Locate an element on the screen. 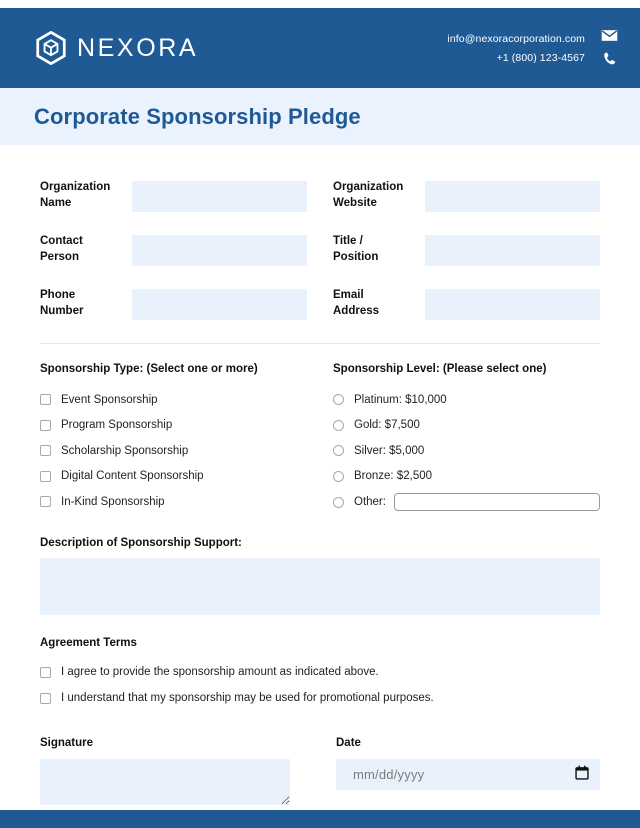 The height and width of the screenshot is (828, 640). radio-platinum: Platinum: $10,000 is located at coordinates (466, 400).